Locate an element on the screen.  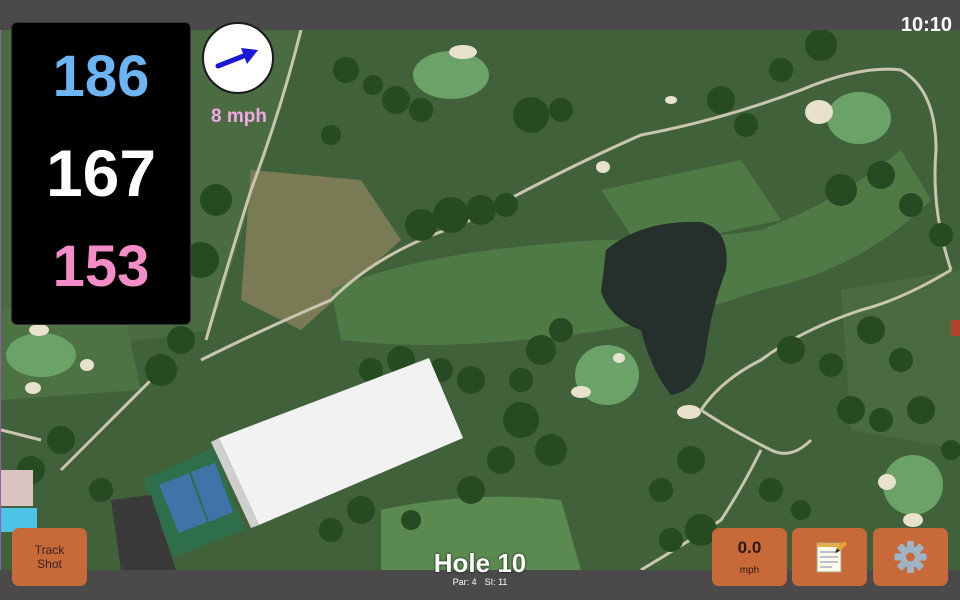
track-shot-label: Track Shot is located at coordinates (49, 557).